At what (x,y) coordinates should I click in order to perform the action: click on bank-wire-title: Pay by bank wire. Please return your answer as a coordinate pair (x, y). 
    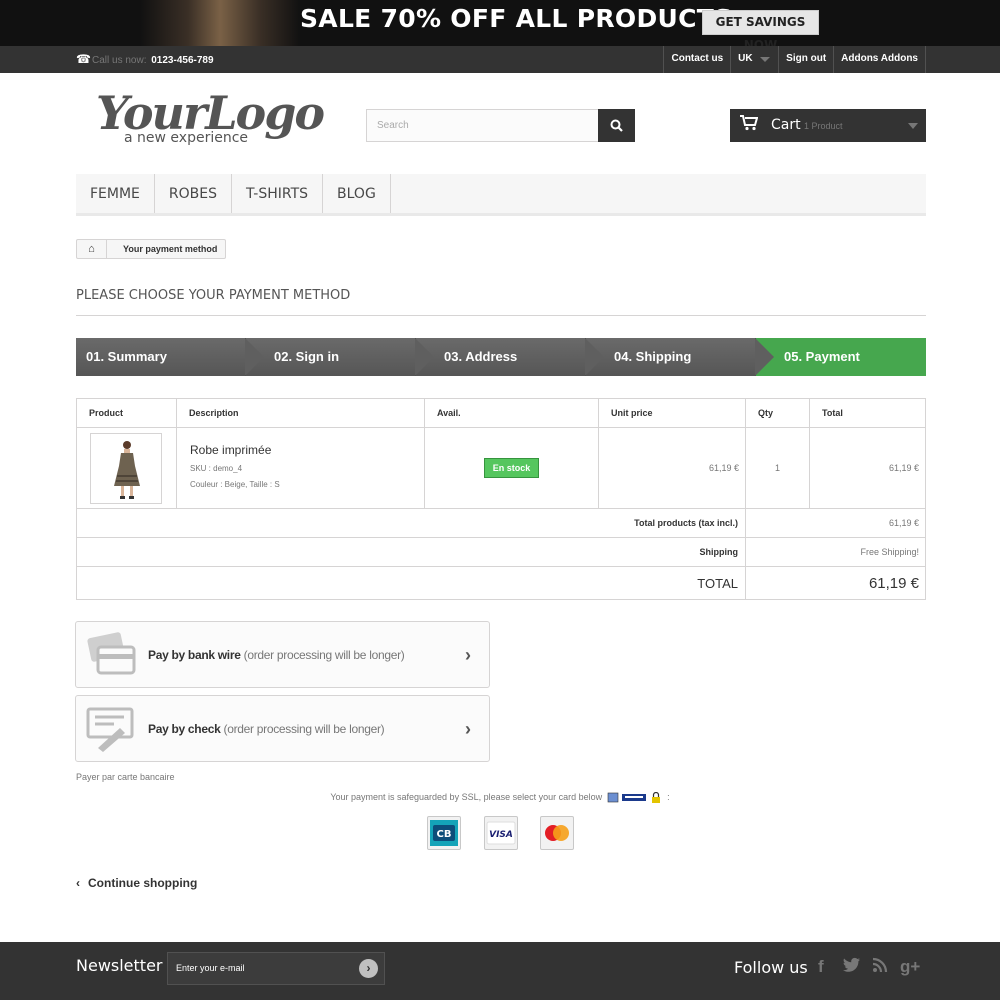
    Looking at the image, I should click on (194, 655).